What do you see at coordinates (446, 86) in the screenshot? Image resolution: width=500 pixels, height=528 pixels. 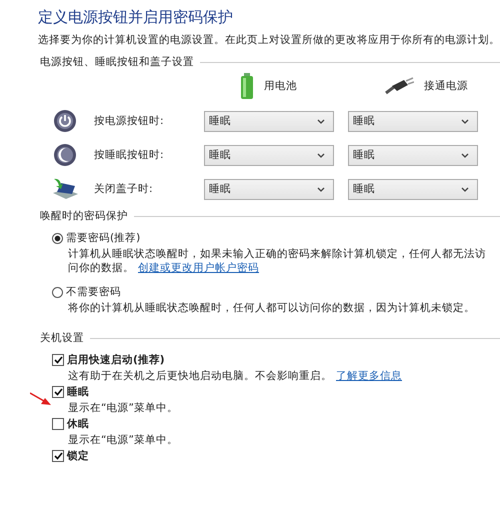 I see `column-label: 接通电源` at bounding box center [446, 86].